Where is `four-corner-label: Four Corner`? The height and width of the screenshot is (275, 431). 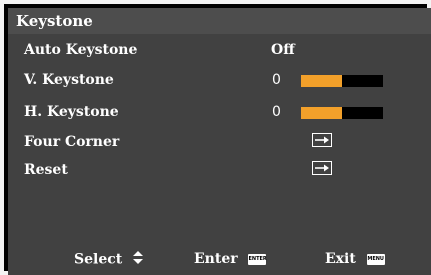
four-corner-label: Four Corner is located at coordinates (72, 142).